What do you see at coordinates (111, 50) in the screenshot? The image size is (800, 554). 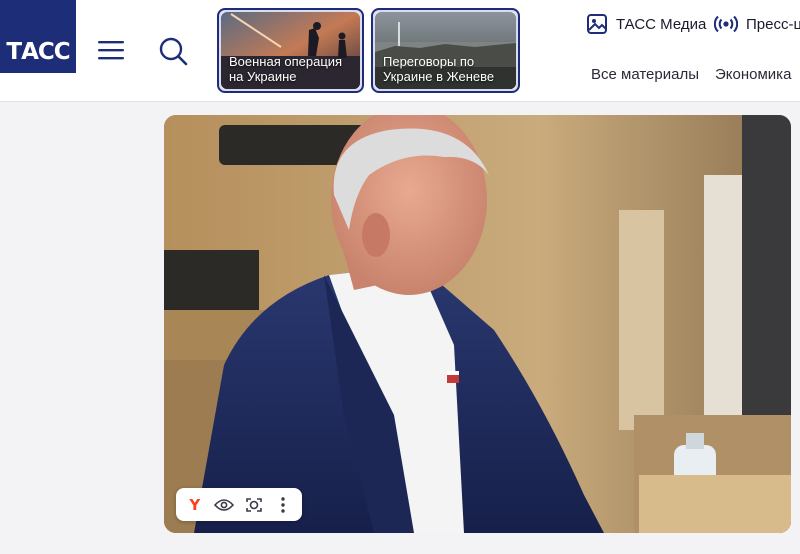 I see `hamburger-menu-icon` at bounding box center [111, 50].